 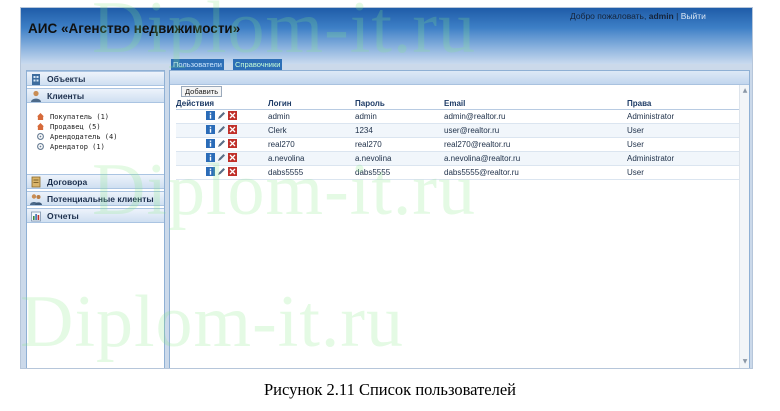 What do you see at coordinates (683, 104) in the screenshot?
I see `column-header-rights: Права` at bounding box center [683, 104].